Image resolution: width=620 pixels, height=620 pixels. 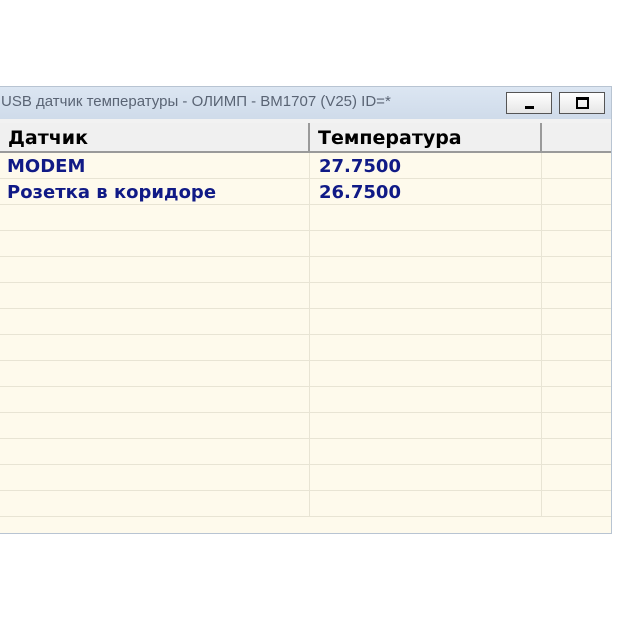 I want to click on column-header-temperature: Температура, so click(x=426, y=137).